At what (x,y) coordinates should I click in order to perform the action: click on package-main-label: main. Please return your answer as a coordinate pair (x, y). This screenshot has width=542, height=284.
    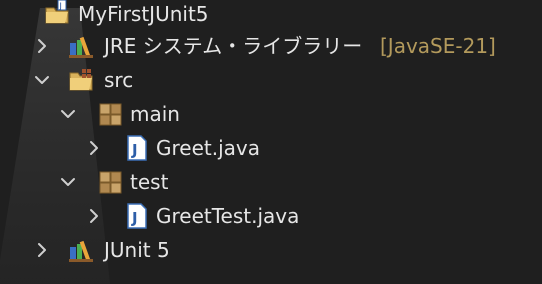
    Looking at the image, I should click on (155, 114).